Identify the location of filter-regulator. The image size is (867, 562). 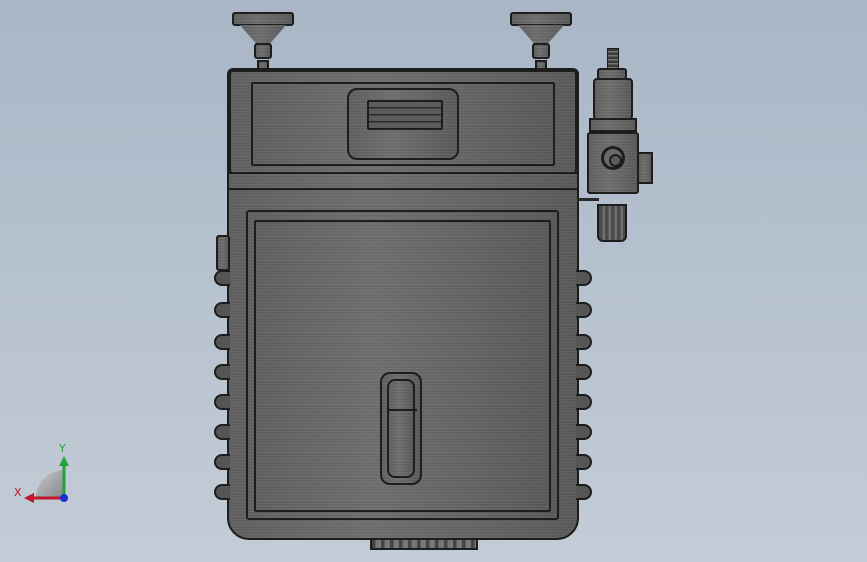
(616, 148).